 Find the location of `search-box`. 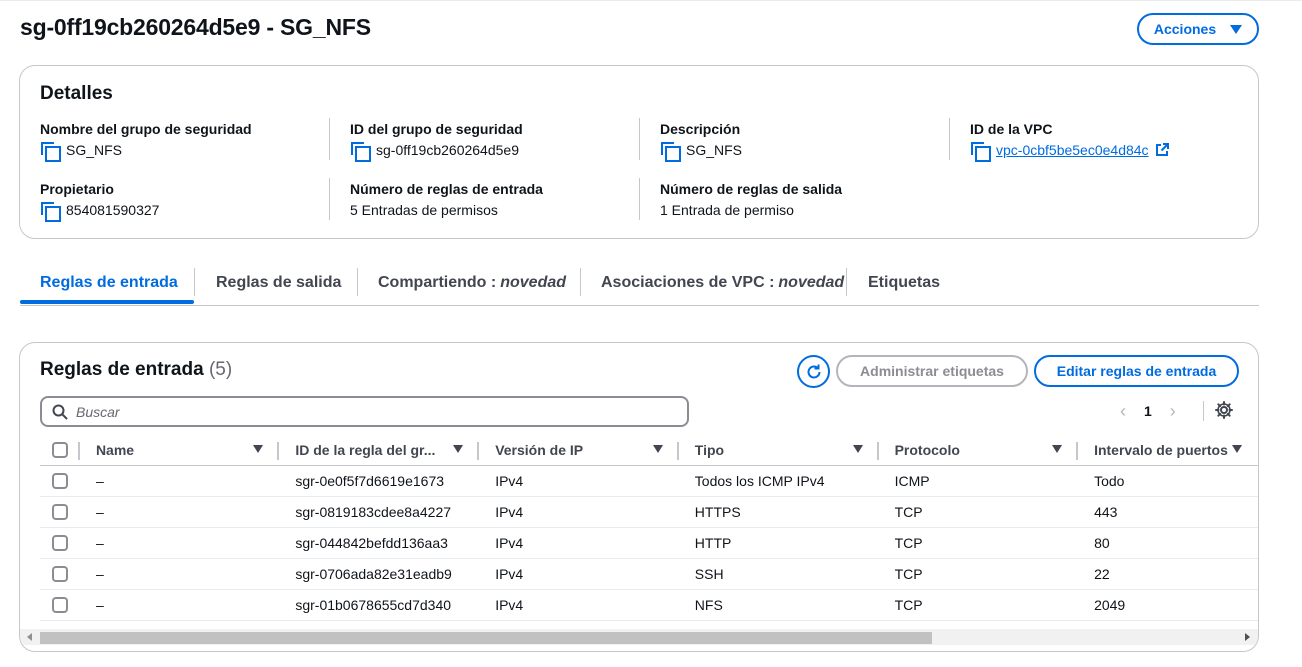

search-box is located at coordinates (364, 411).